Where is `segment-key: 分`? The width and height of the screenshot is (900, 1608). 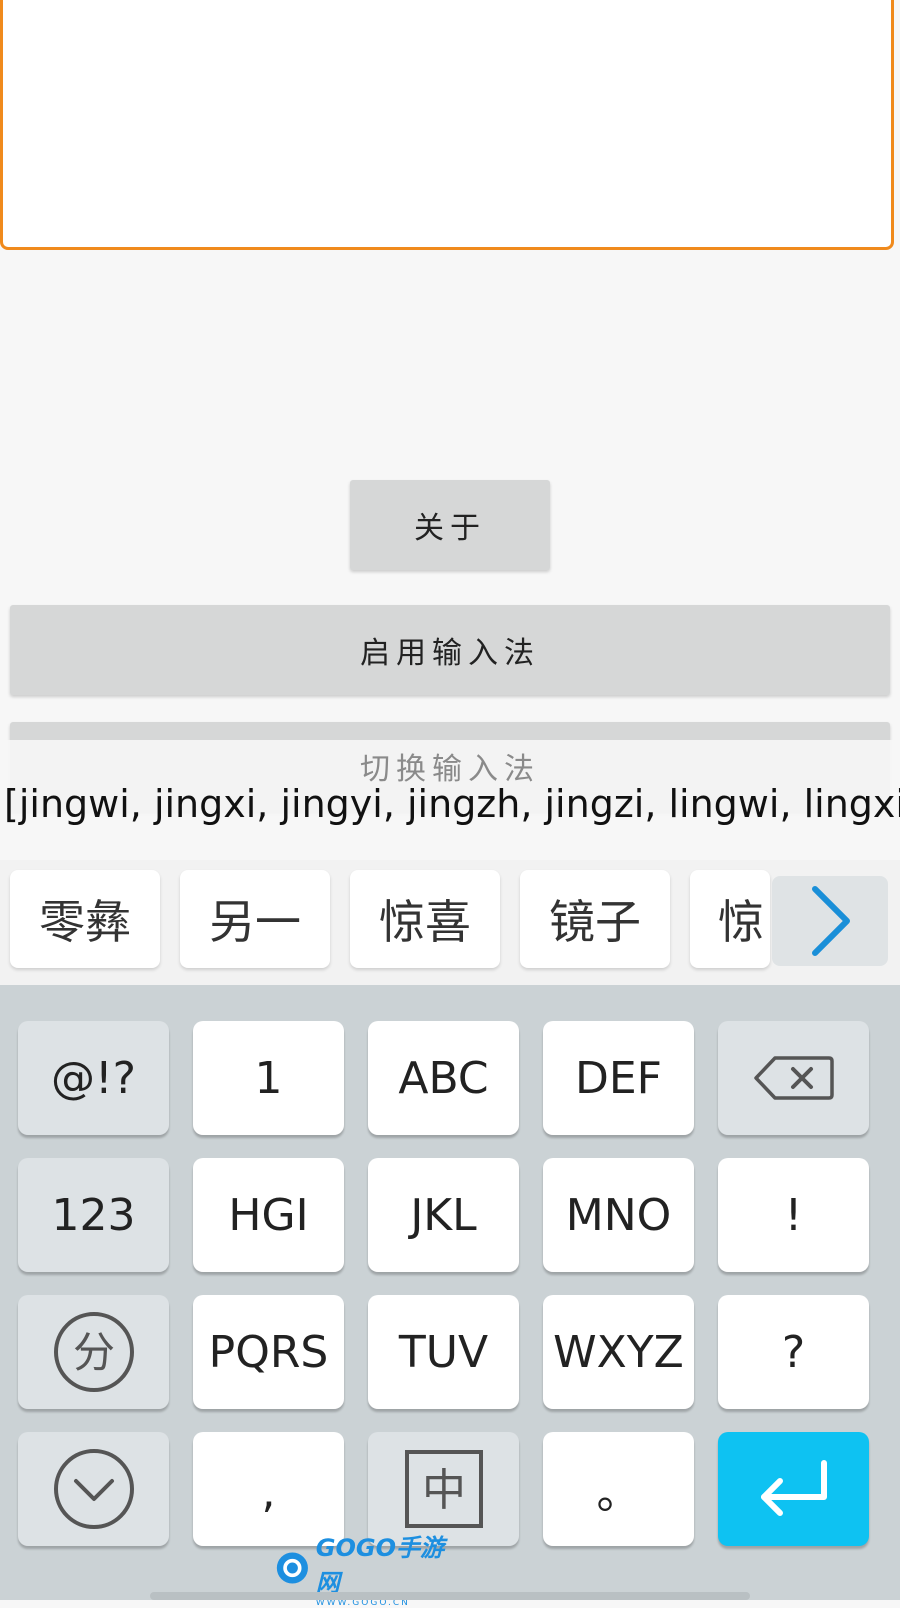 segment-key: 分 is located at coordinates (93, 1352).